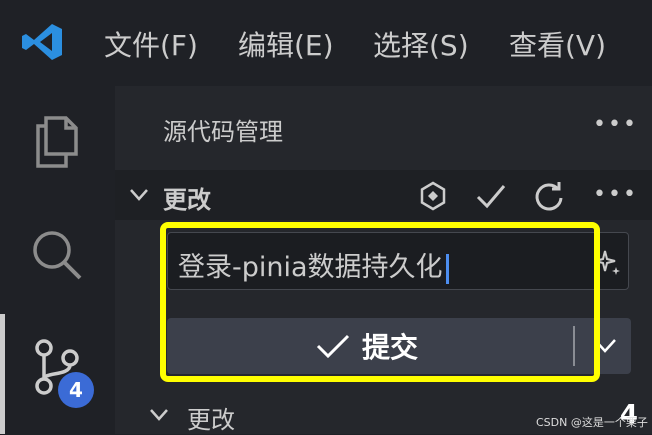 The image size is (652, 435). Describe the element at coordinates (574, 346) in the screenshot. I see `button-divider` at that location.